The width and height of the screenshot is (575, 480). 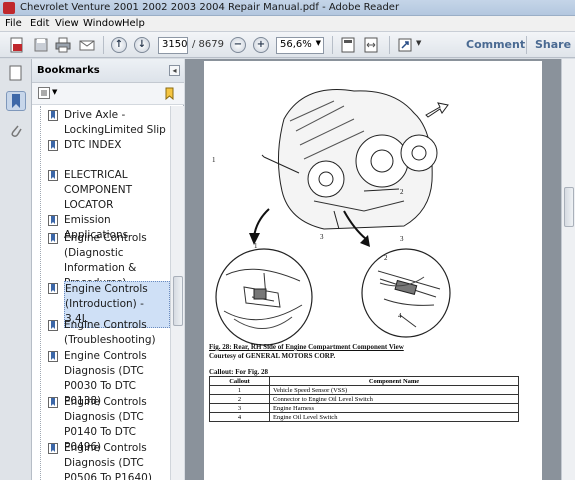 I want to click on table-row: 2 Connector to Engine Oil Level Switch, so click(x=364, y=399).